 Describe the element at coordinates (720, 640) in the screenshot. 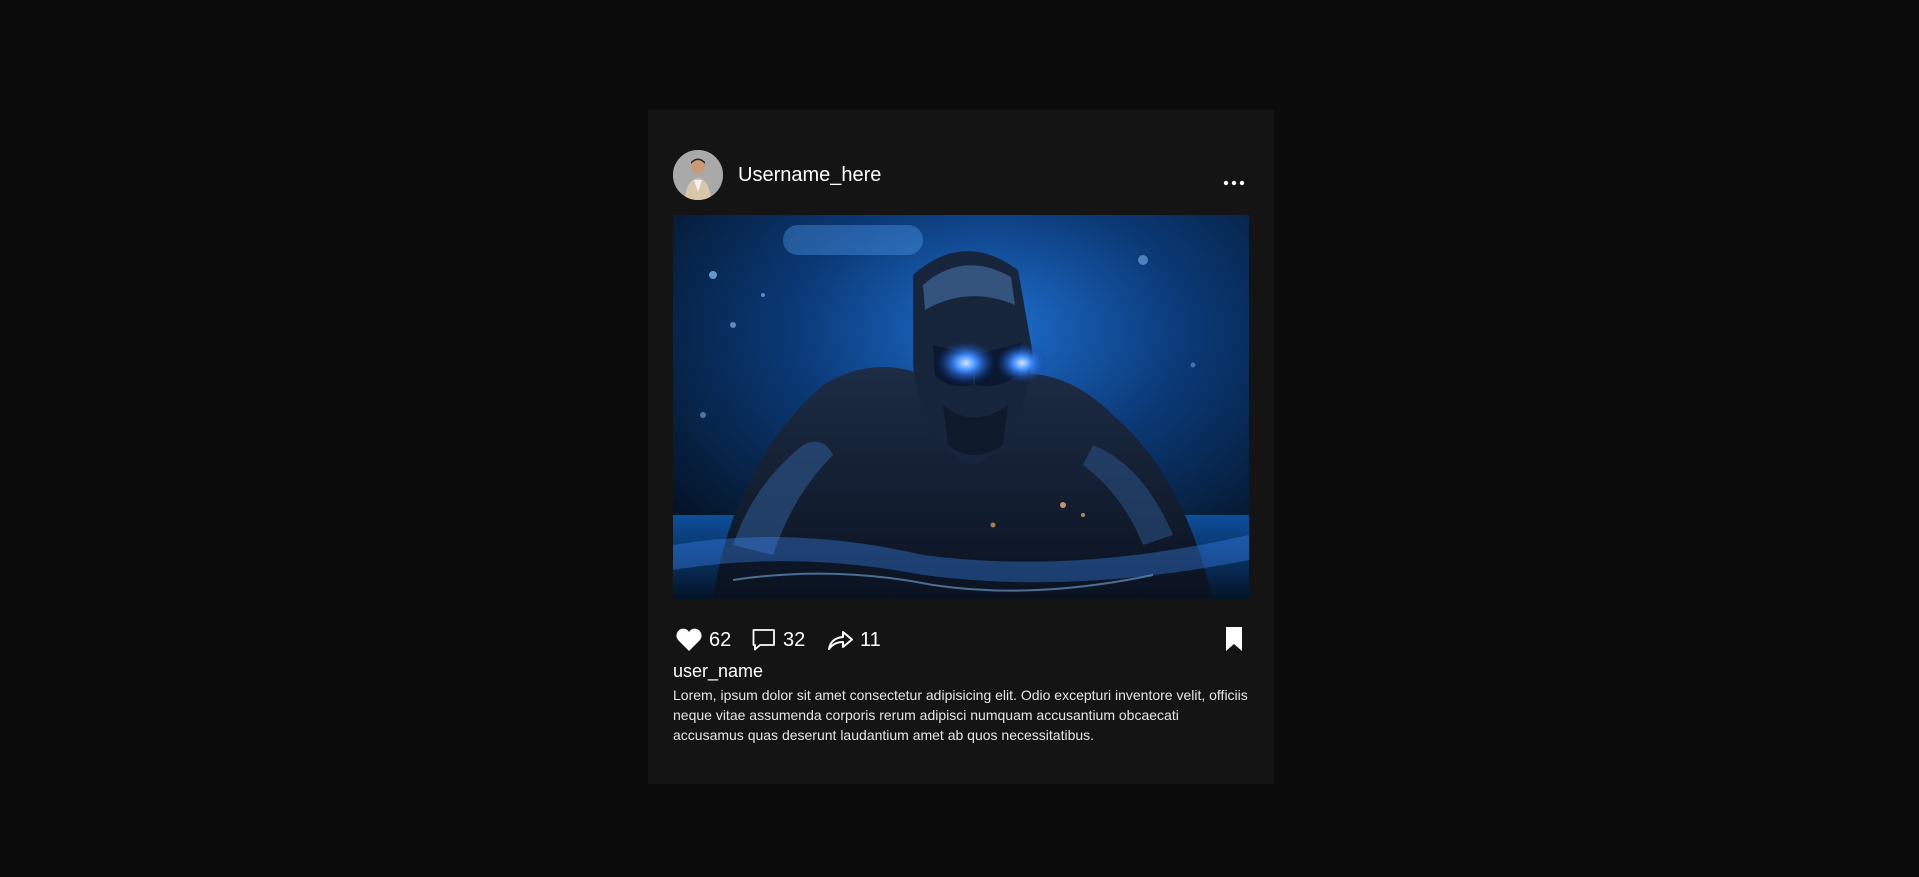

I see `like-count: 62` at that location.